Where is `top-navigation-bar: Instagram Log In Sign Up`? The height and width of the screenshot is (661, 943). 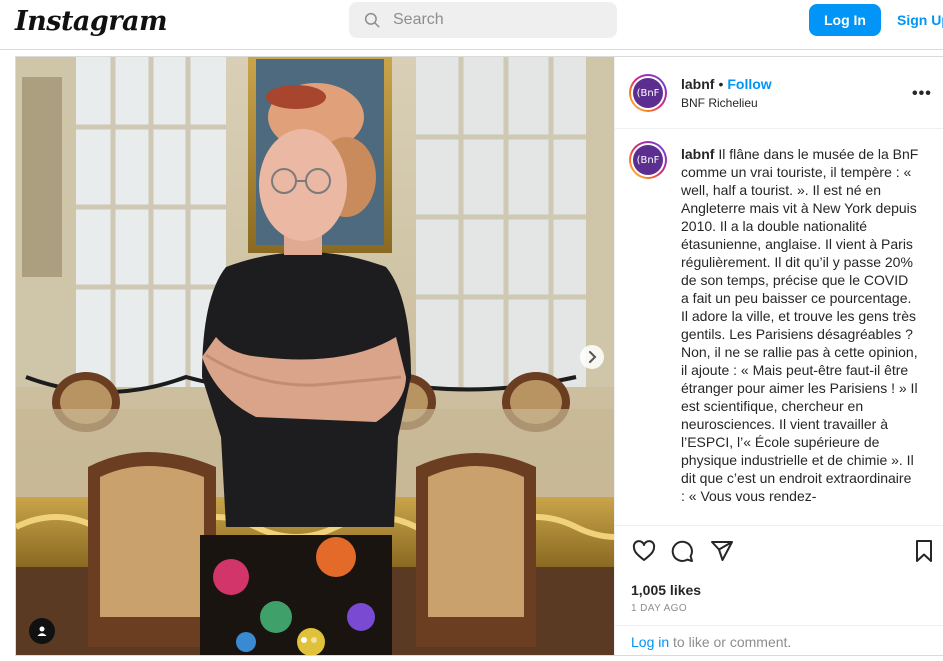
top-navigation-bar: Instagram Log In Sign Up is located at coordinates (471, 25).